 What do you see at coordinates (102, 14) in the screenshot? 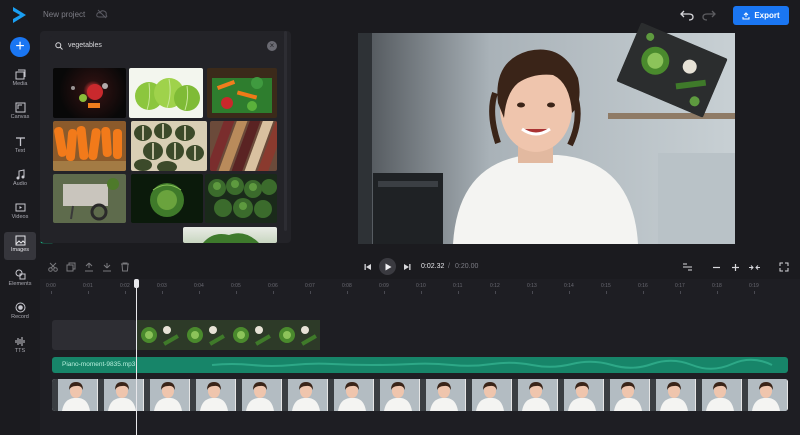
I see `cloud-sync-icon` at bounding box center [102, 14].